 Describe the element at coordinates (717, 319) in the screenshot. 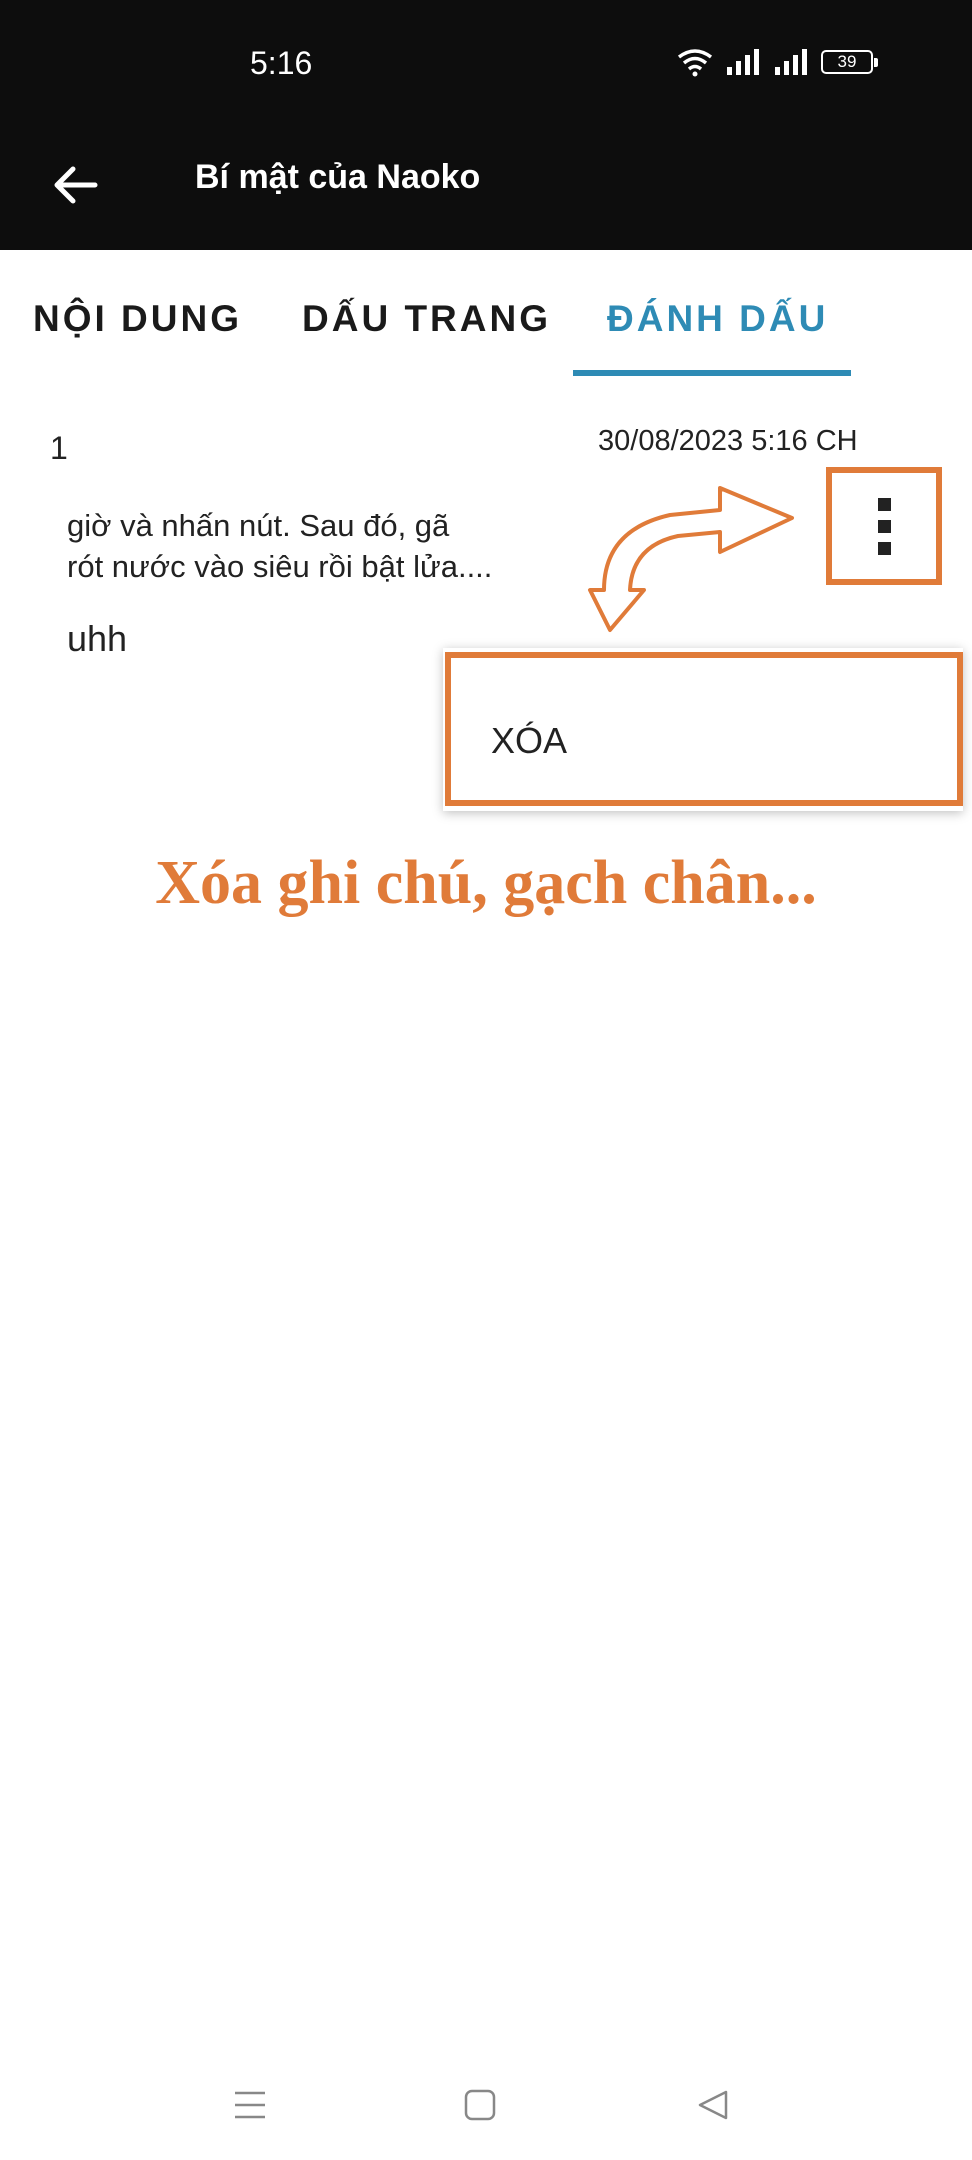

I see `tab-highlights: ĐÁNH DẤU` at that location.